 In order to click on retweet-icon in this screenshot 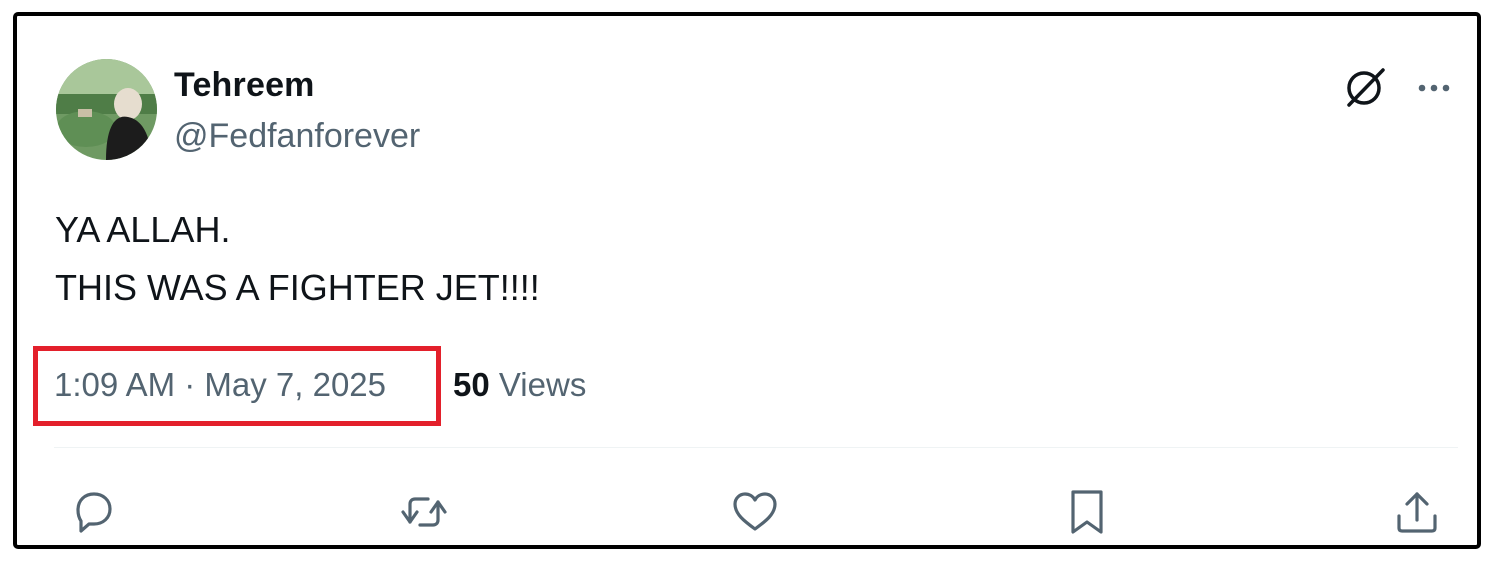, I will do `click(424, 512)`.